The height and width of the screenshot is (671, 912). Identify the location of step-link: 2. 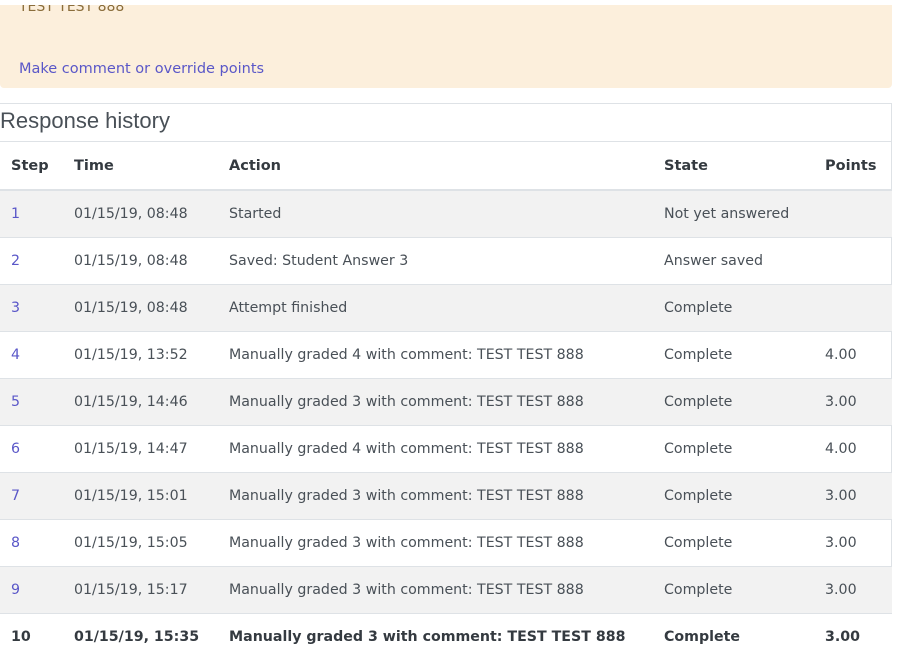
(15, 261).